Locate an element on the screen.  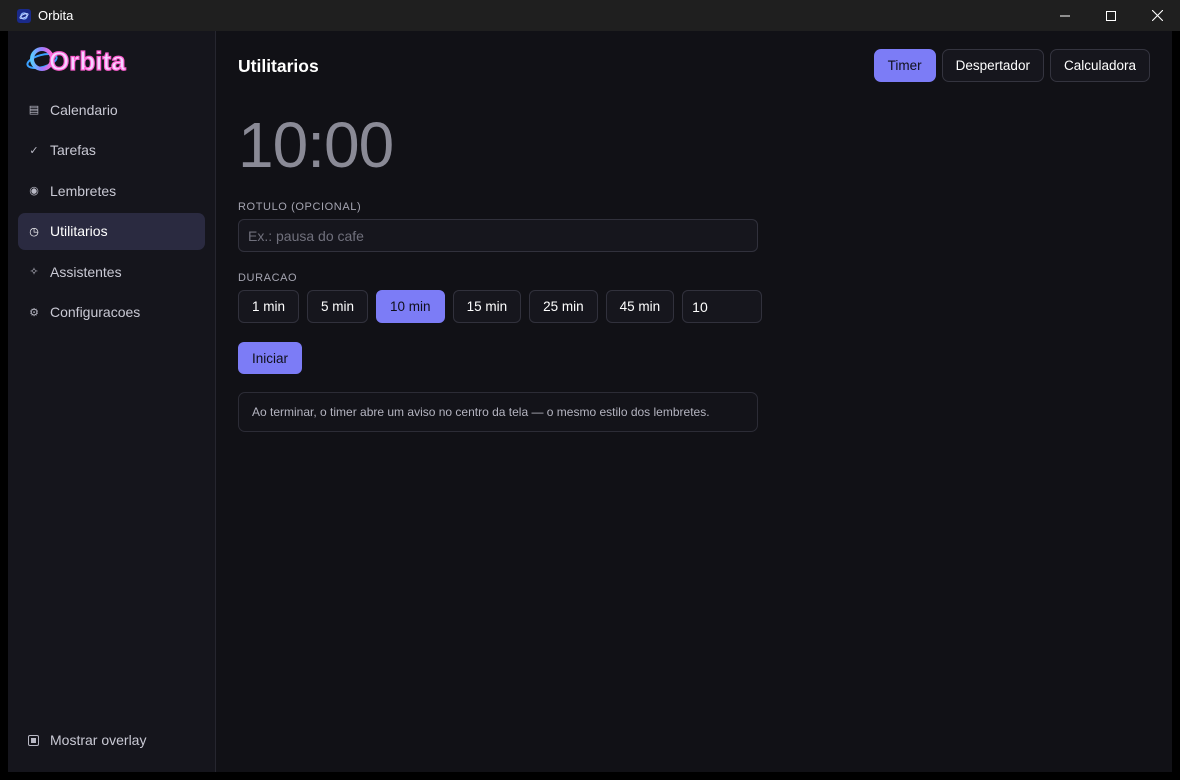
sidebar-item-calendario: ▤ Calendario is located at coordinates (111, 109).